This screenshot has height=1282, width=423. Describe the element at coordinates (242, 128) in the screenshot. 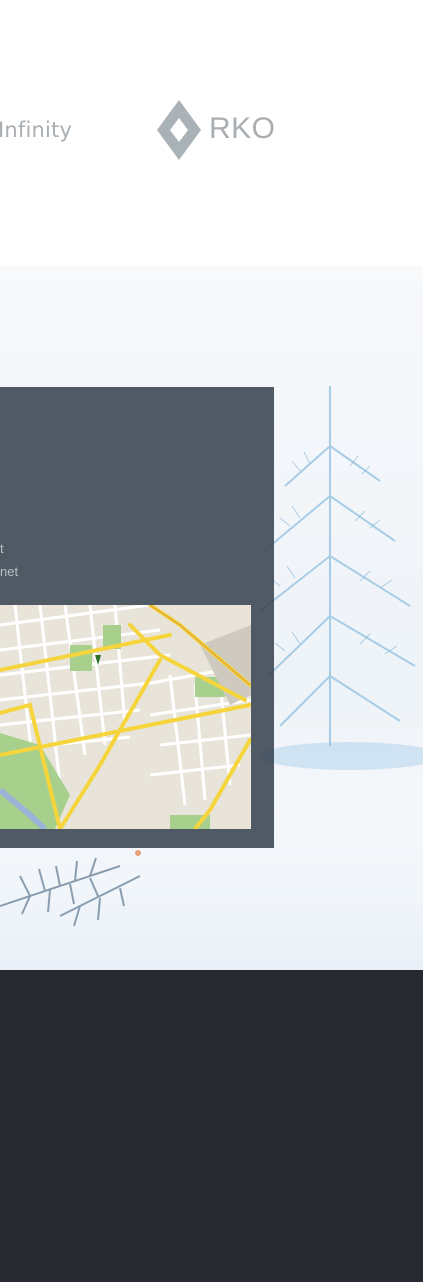

I see `rko-logo-text: RKO` at that location.